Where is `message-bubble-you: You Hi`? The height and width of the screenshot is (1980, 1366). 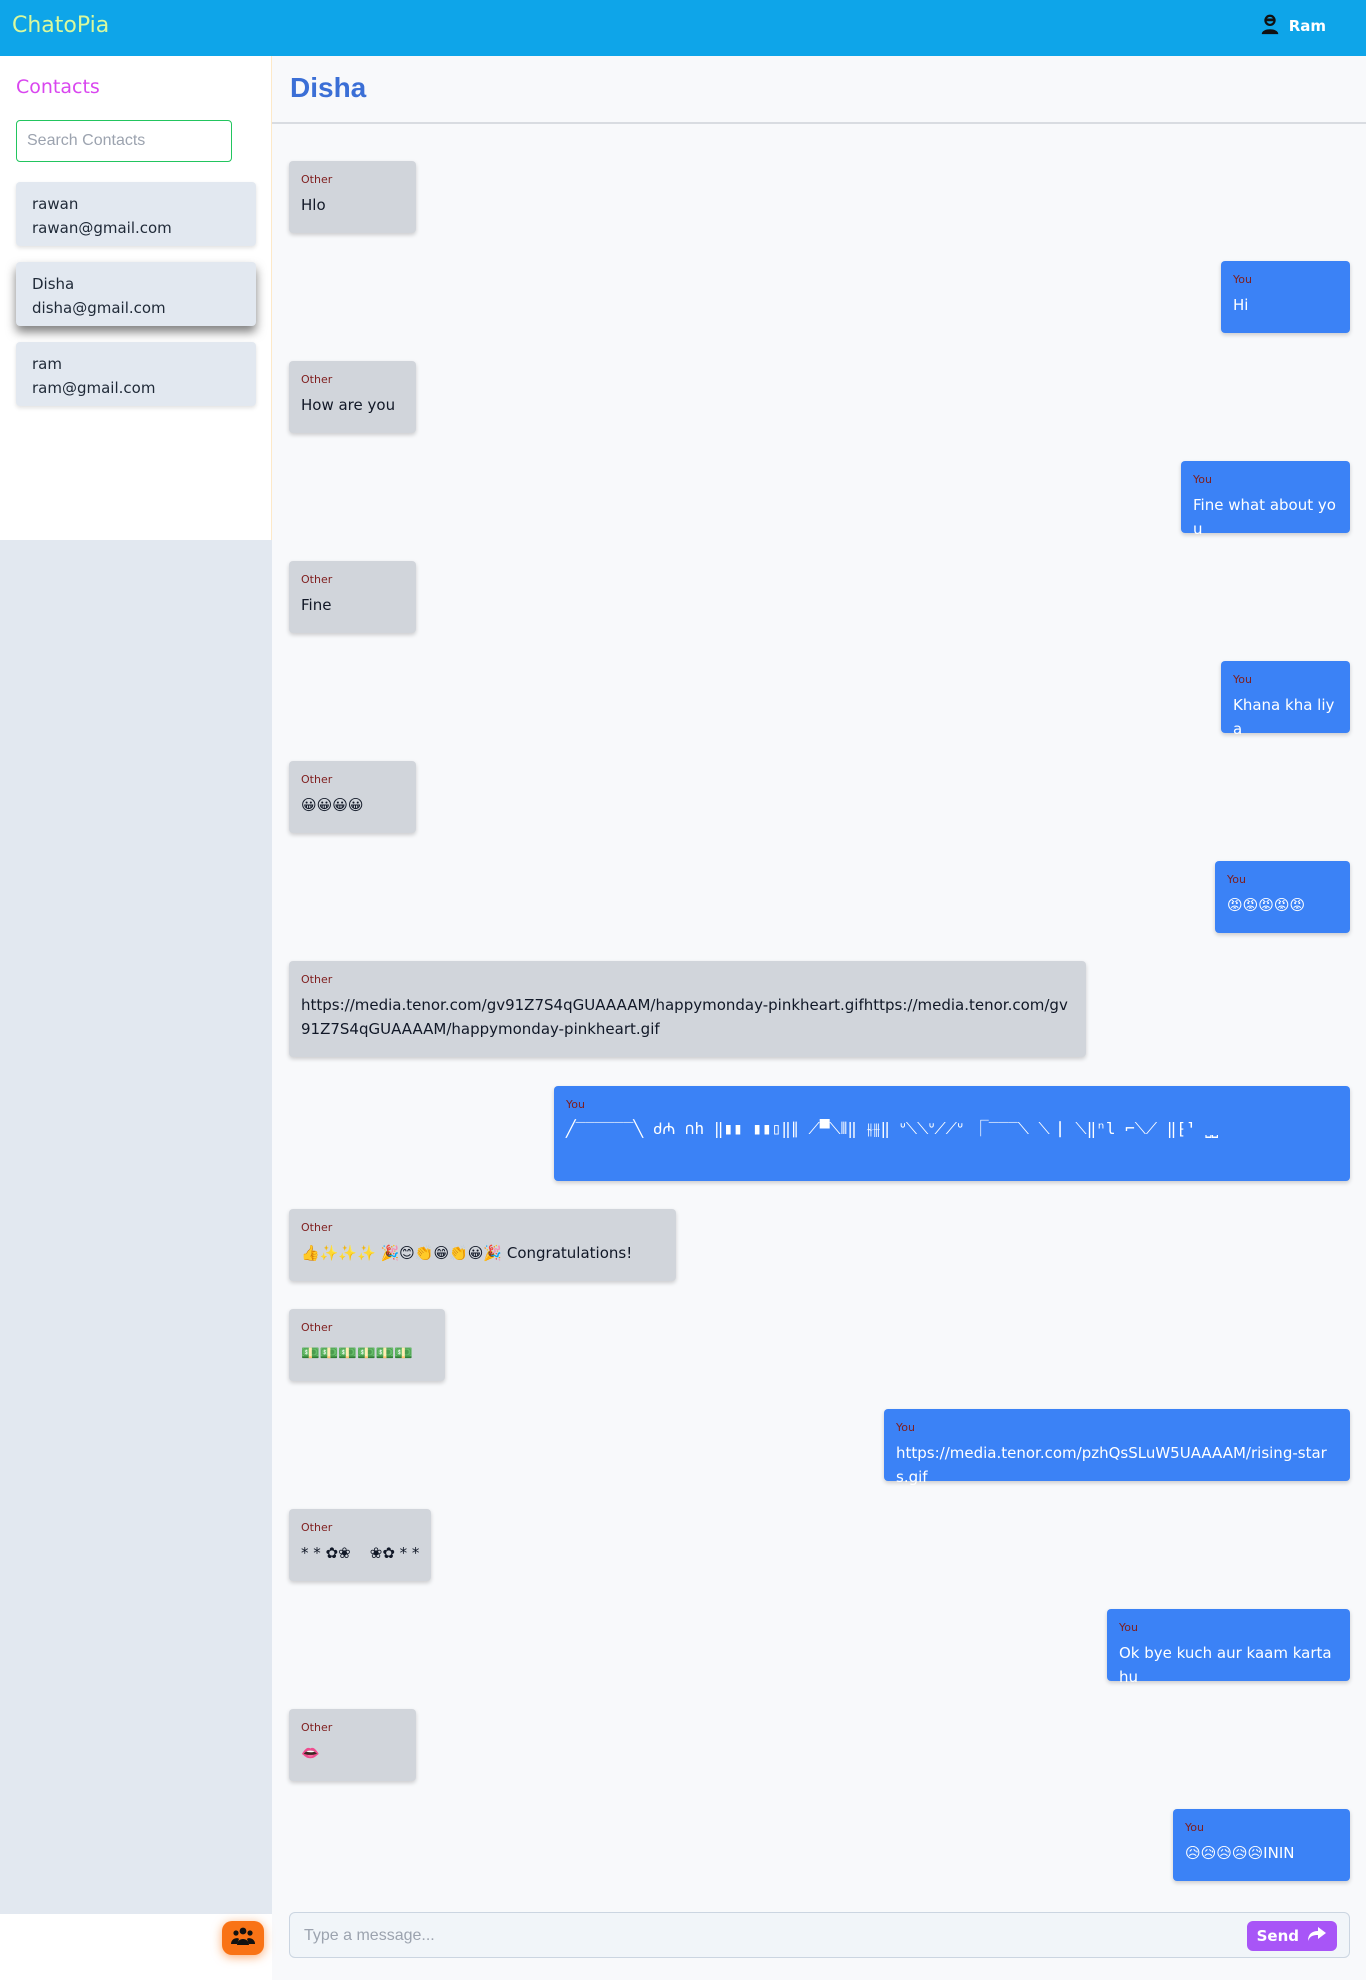 message-bubble-you: You Hi is located at coordinates (1285, 297).